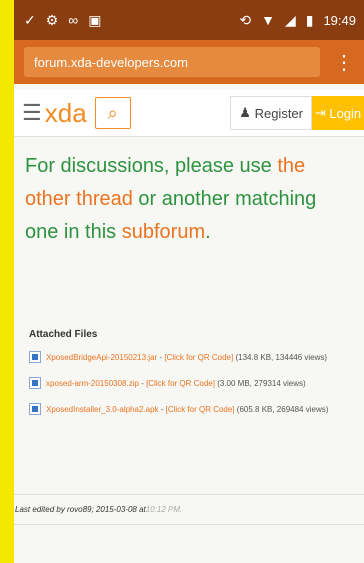  What do you see at coordinates (80, 509) in the screenshot?
I see `last-edited-prefix: Last edited by rovo89; 2015-03-08 at` at bounding box center [80, 509].